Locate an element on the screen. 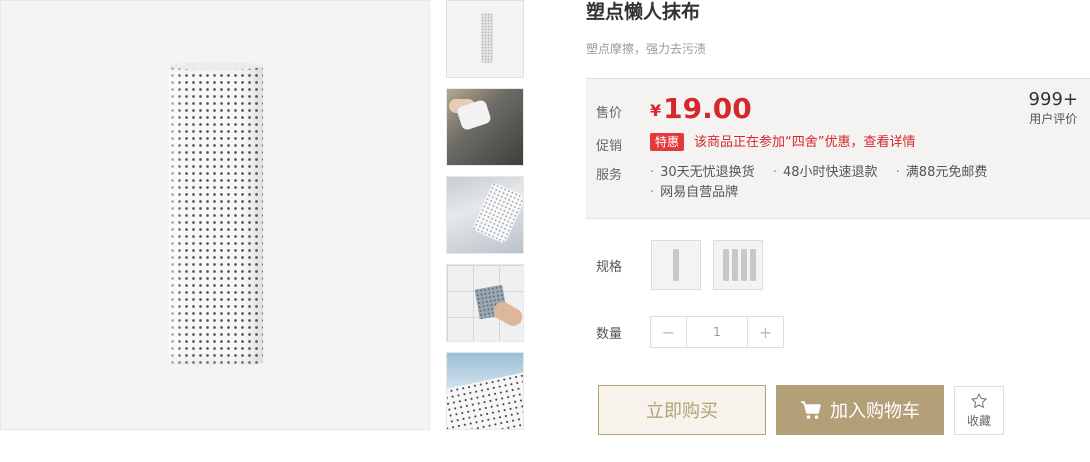  currency-symbol: ¥ is located at coordinates (656, 110).